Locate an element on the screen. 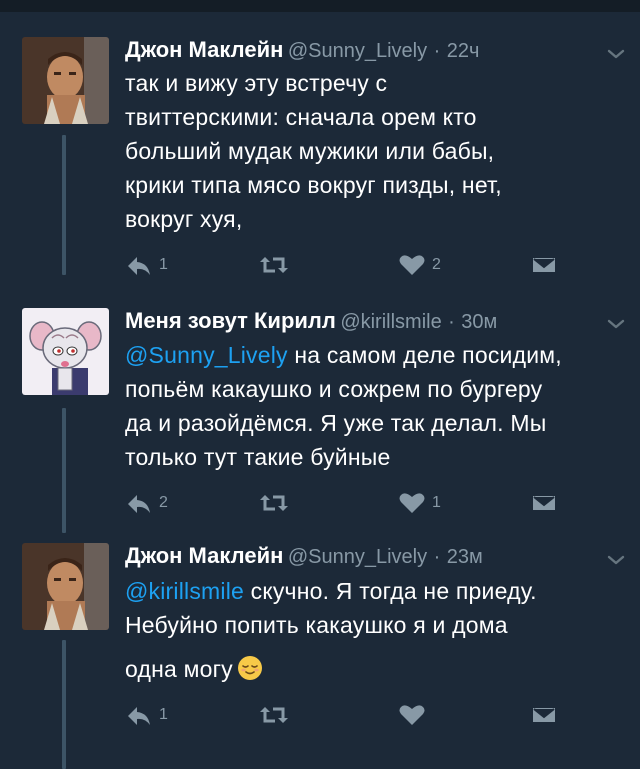 This screenshot has height=769, width=640. text-line: одна могу is located at coordinates (372, 669).